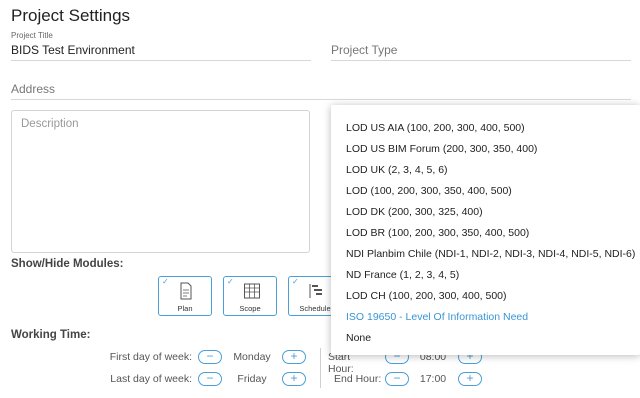 This screenshot has height=398, width=640. I want to click on end-hour-value: 17:00, so click(433, 379).